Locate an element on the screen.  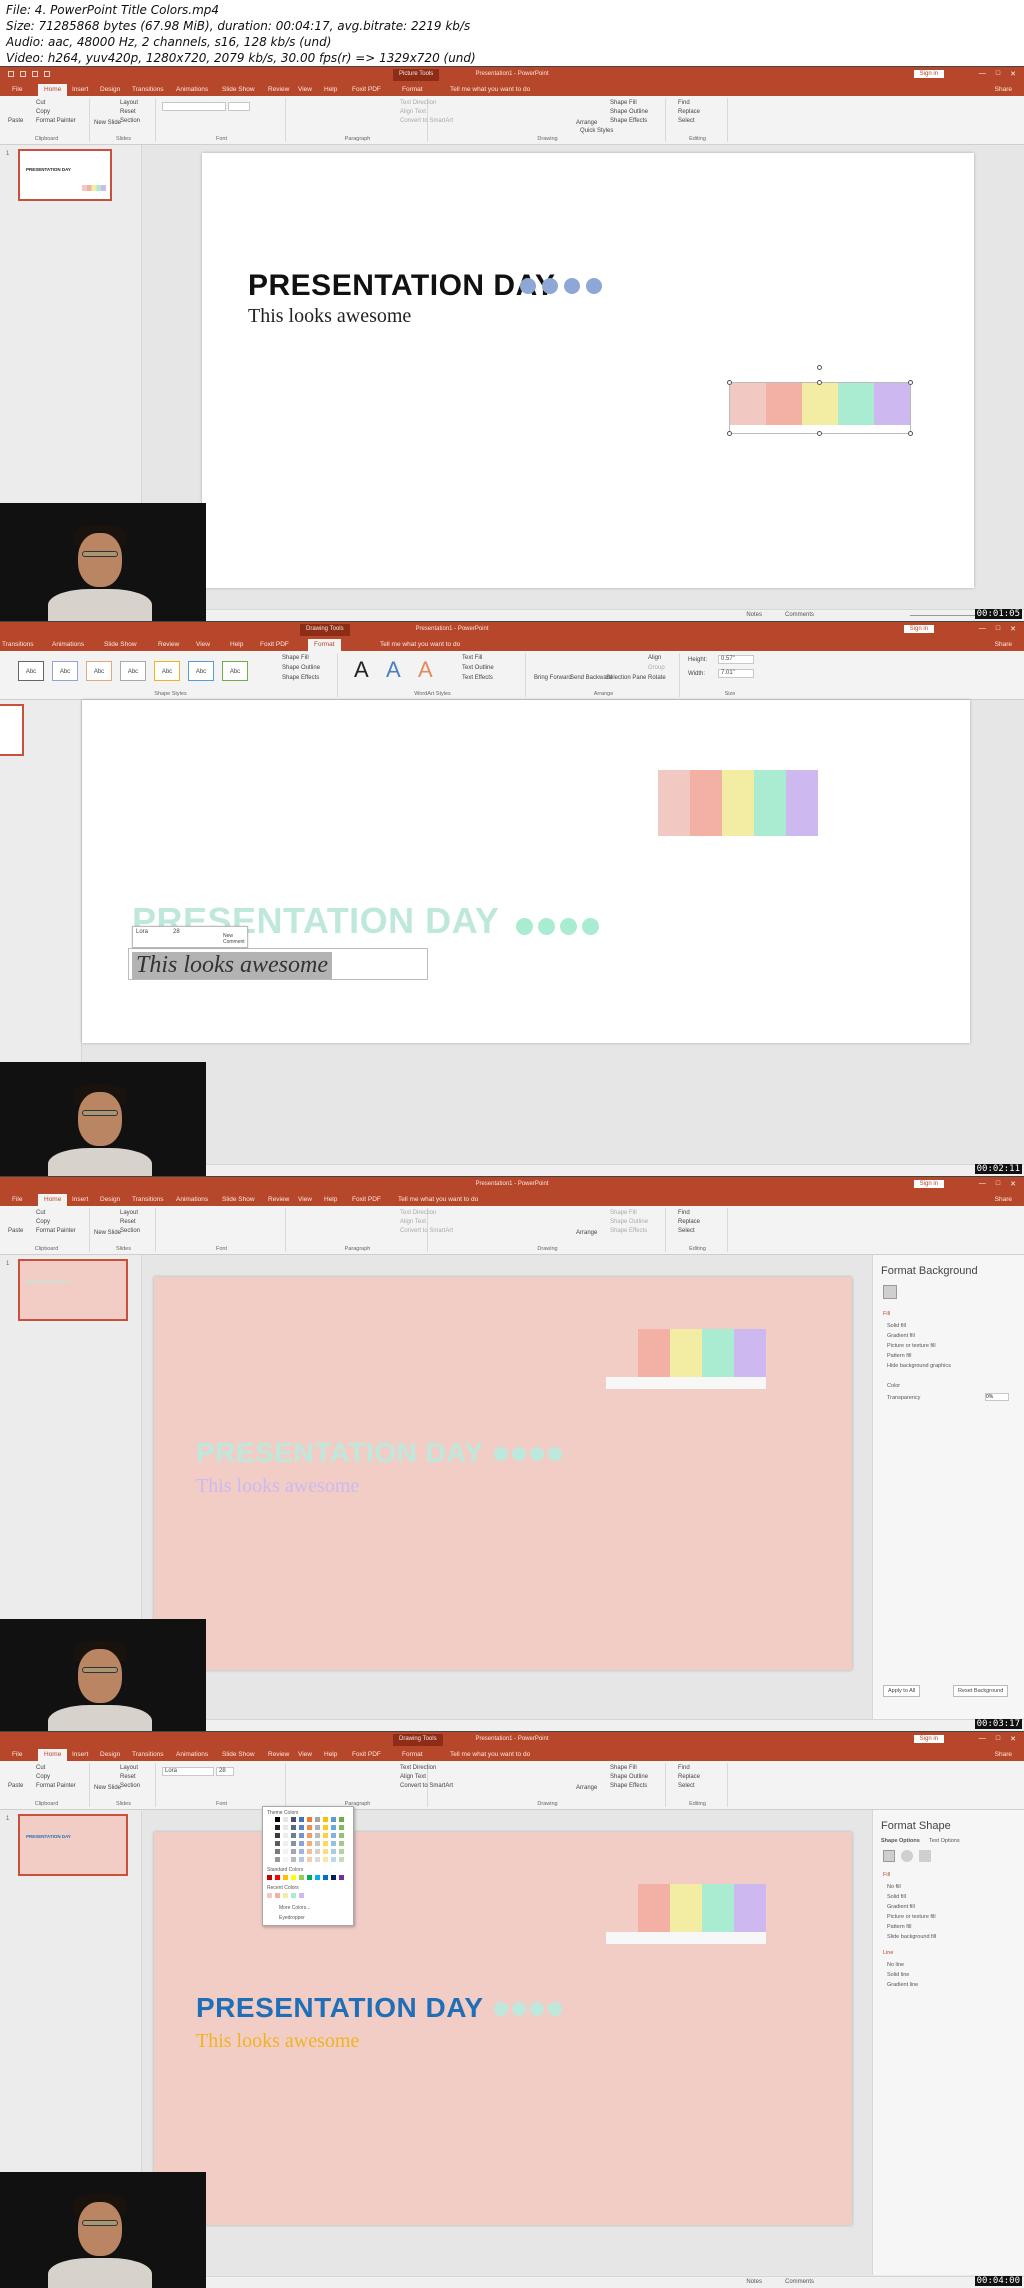
wordart-preset: A is located at coordinates (425, 670).